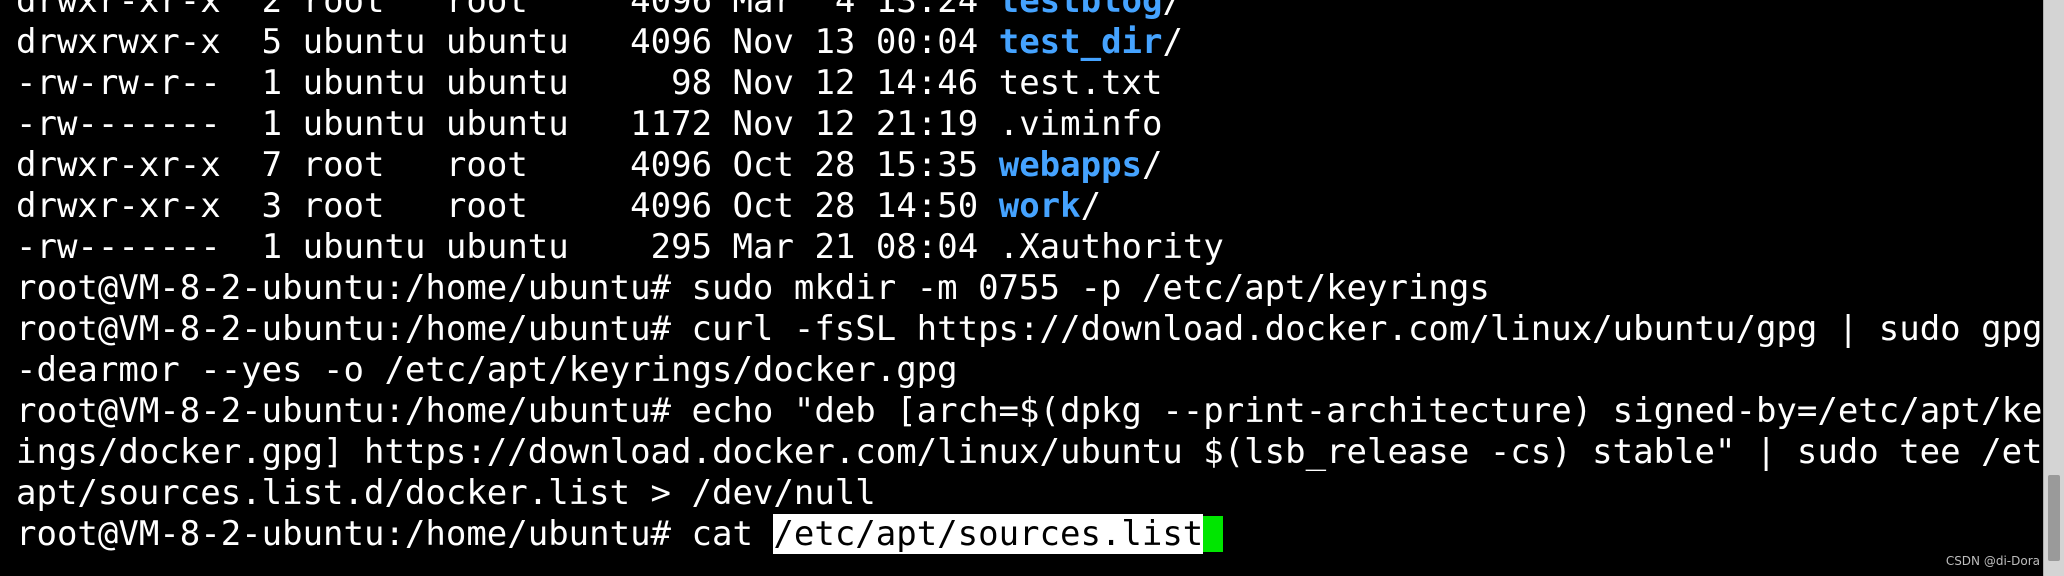 The height and width of the screenshot is (576, 2064). I want to click on file-size: 1172, so click(671, 124).